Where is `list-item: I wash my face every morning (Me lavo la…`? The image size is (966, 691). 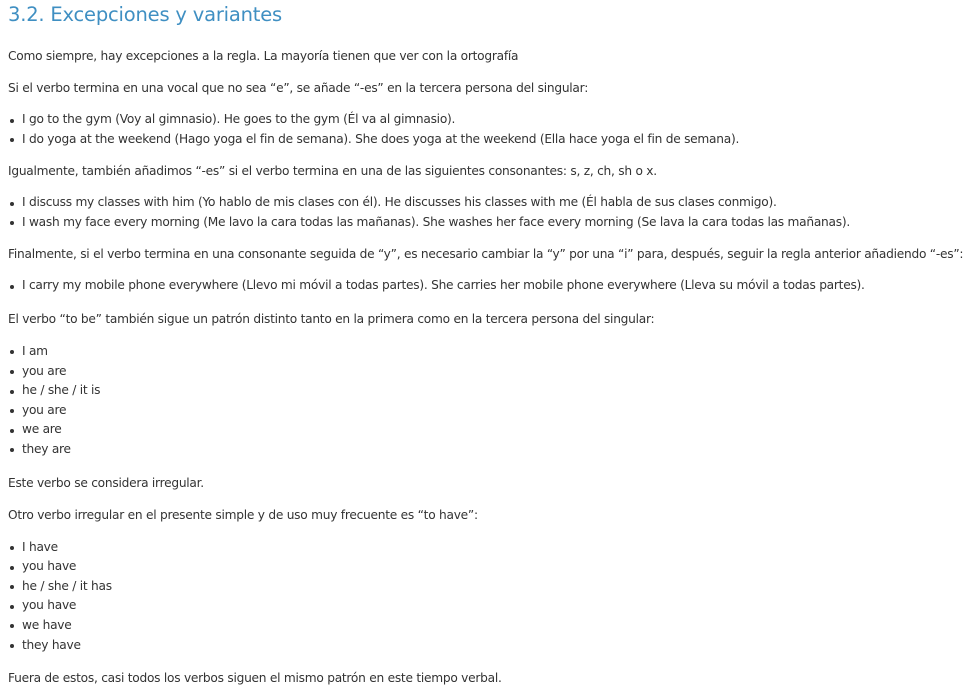 list-item: I wash my face every morning (Me lavo la… is located at coordinates (487, 223).